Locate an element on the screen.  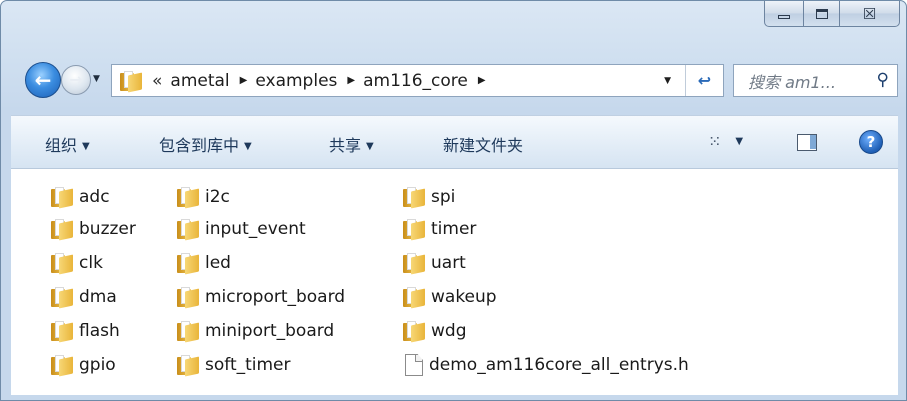
list-item: demo_am116core_all_entrys.h is located at coordinates (547, 365).